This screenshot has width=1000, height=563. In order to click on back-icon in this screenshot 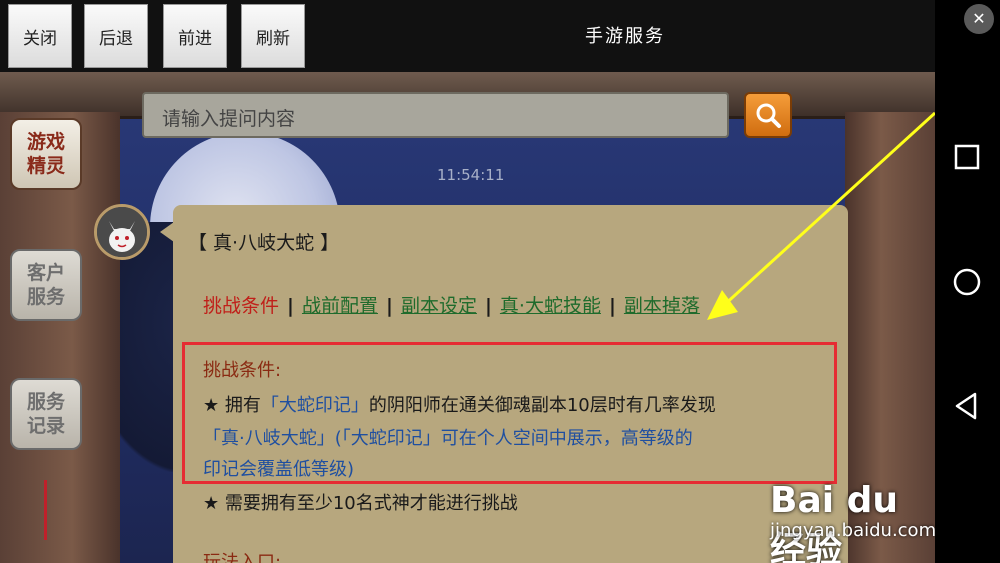, I will do `click(967, 406)`.